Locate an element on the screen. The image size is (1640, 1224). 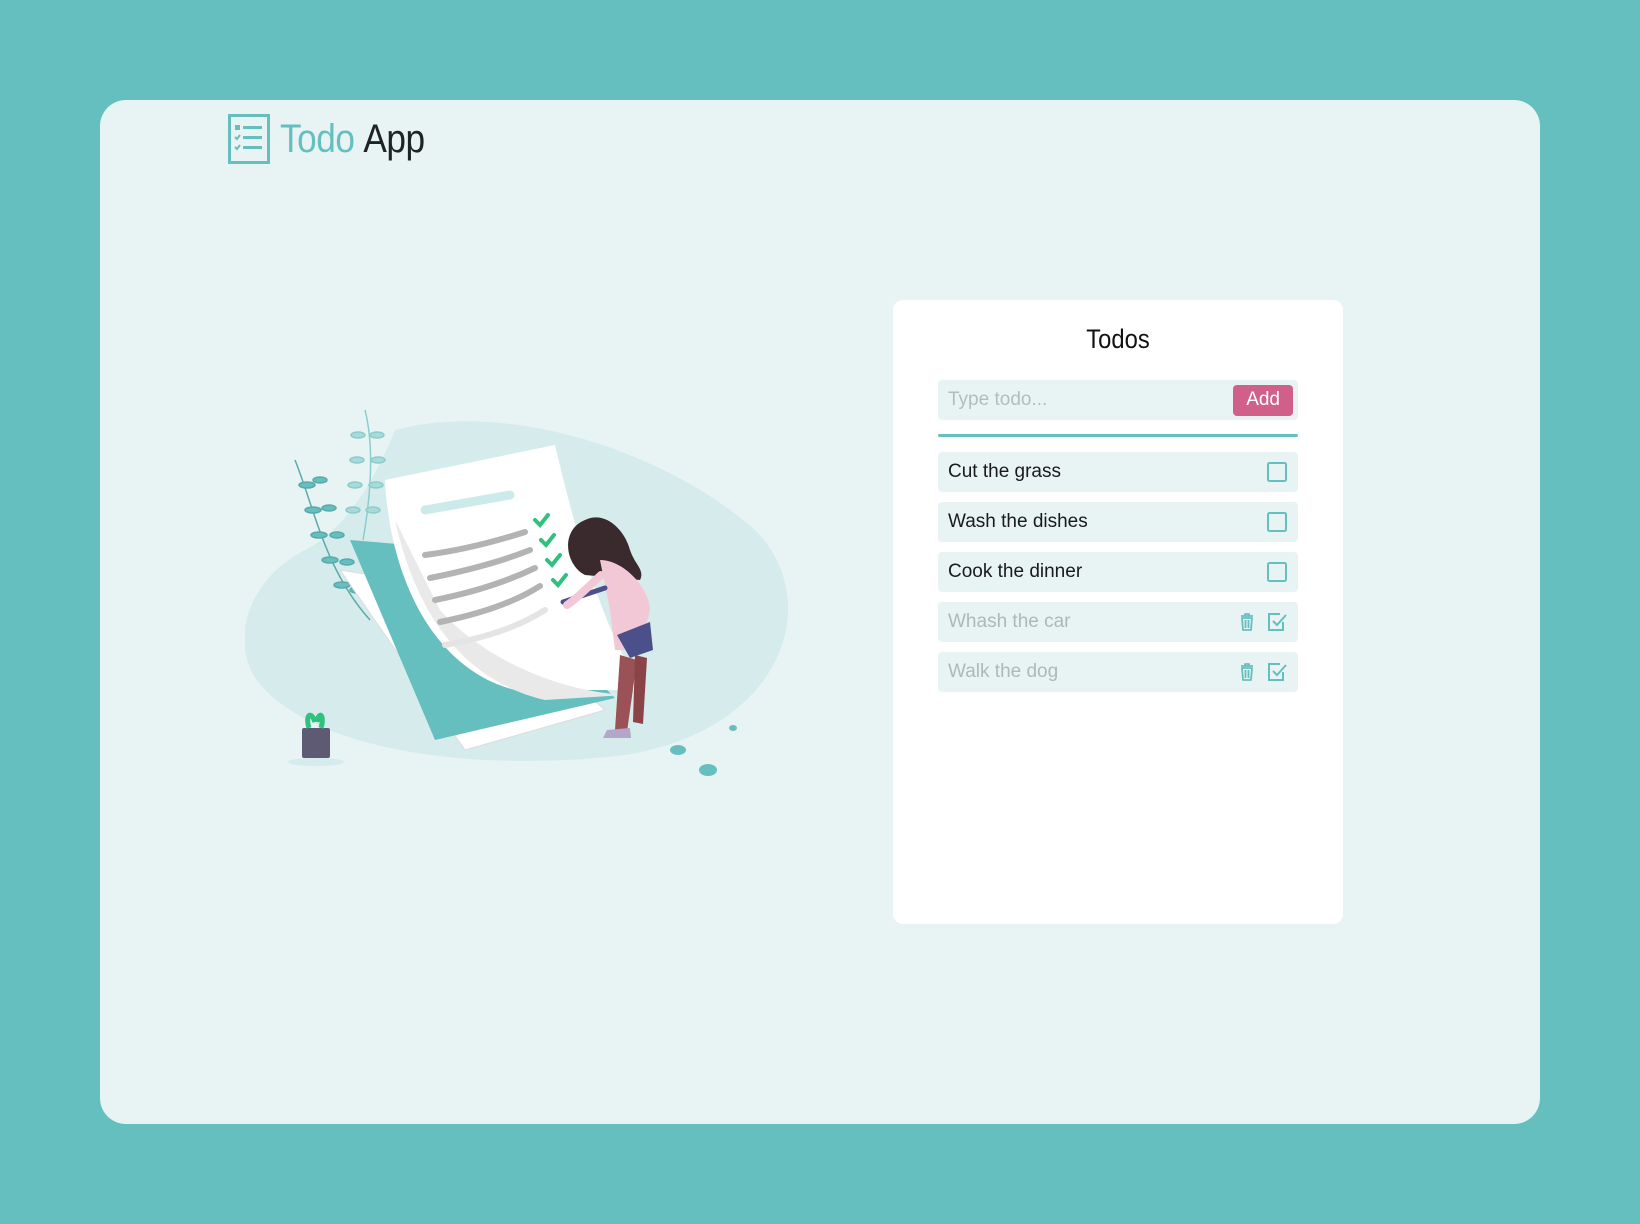
add-todo-row: Add is located at coordinates (1118, 400).